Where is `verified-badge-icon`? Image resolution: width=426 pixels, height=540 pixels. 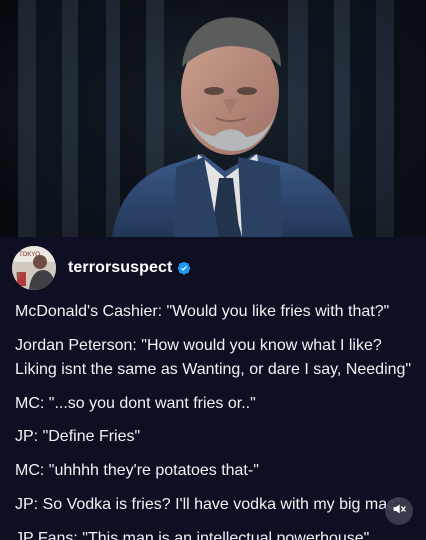 verified-badge-icon is located at coordinates (184, 268).